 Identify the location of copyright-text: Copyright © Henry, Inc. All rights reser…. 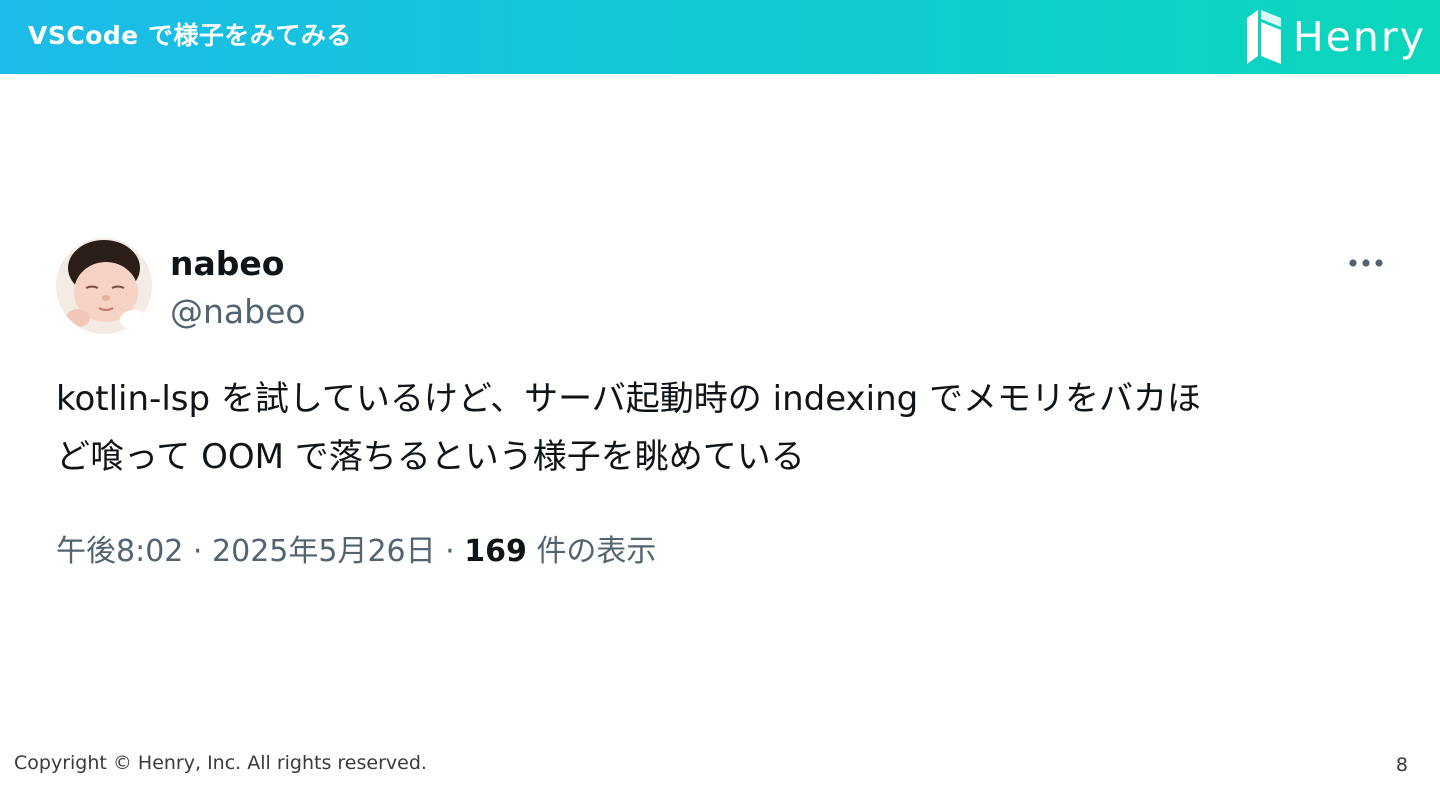
(220, 763).